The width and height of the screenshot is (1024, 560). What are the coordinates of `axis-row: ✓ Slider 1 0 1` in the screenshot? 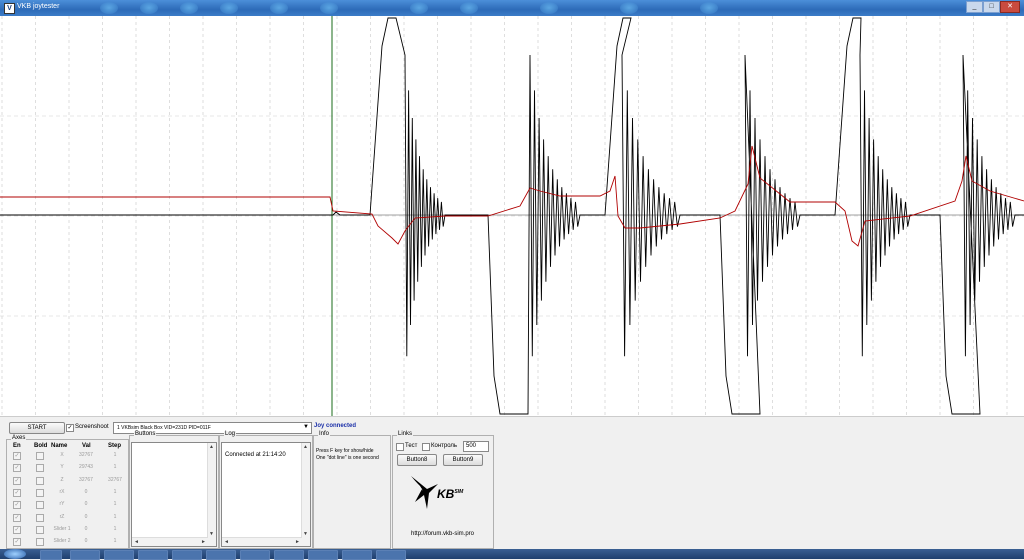 It's located at (66, 531).